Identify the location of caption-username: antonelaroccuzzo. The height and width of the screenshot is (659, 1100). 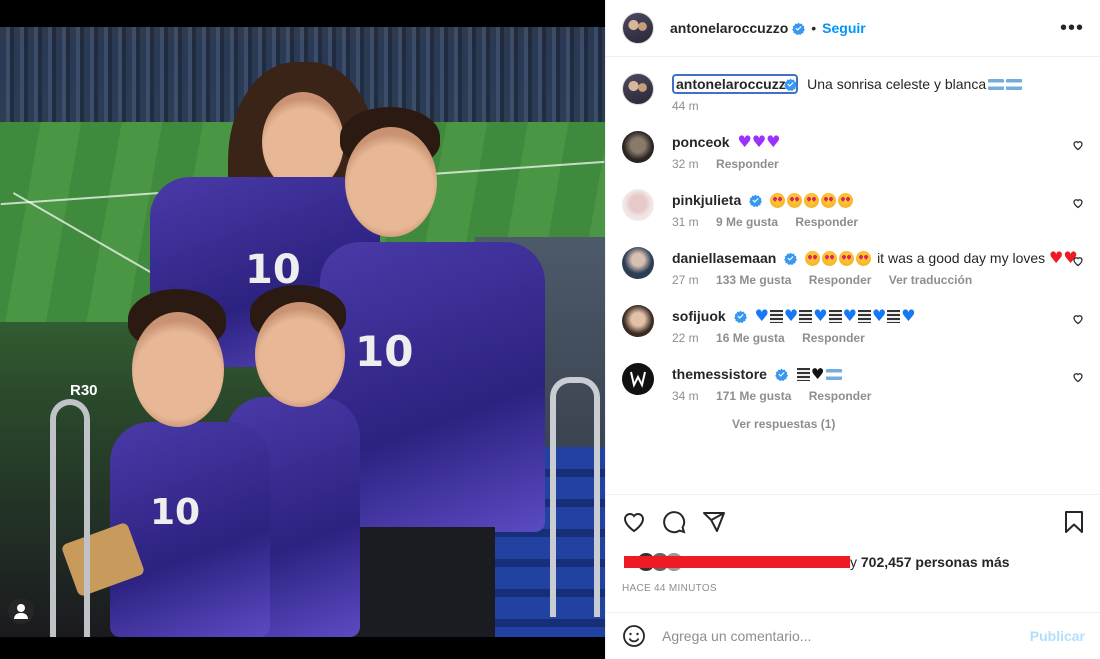
(735, 84).